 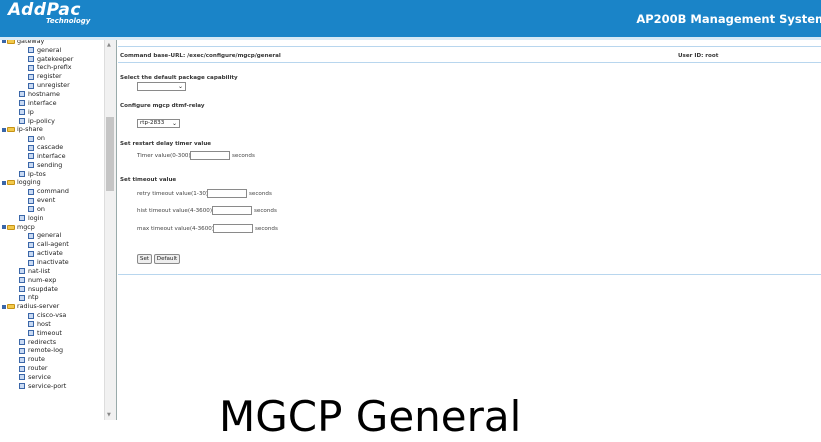 What do you see at coordinates (52, 112) in the screenshot?
I see `sidebar-item-ip: ip` at bounding box center [52, 112].